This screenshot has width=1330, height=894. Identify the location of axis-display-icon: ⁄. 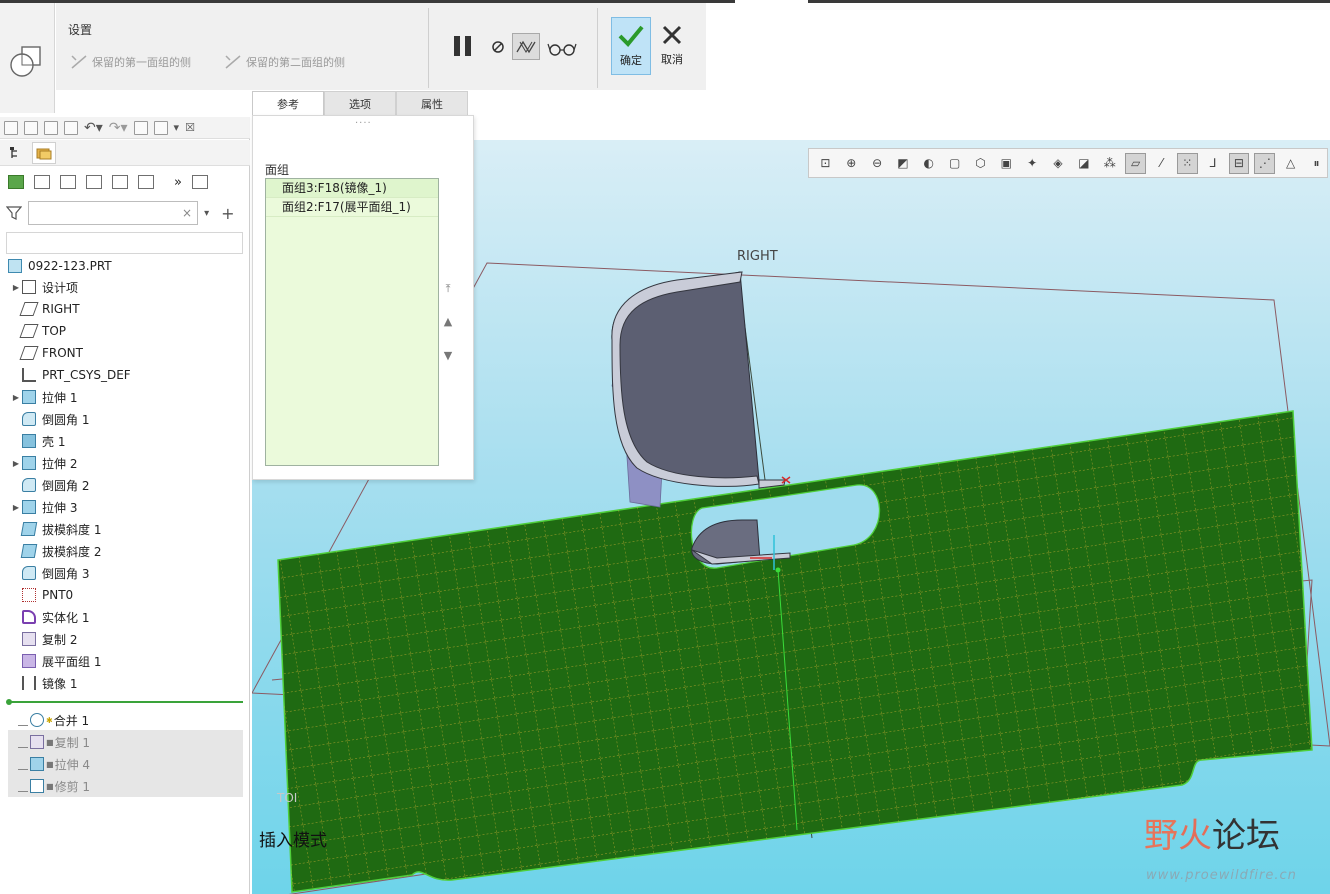
(1161, 163).